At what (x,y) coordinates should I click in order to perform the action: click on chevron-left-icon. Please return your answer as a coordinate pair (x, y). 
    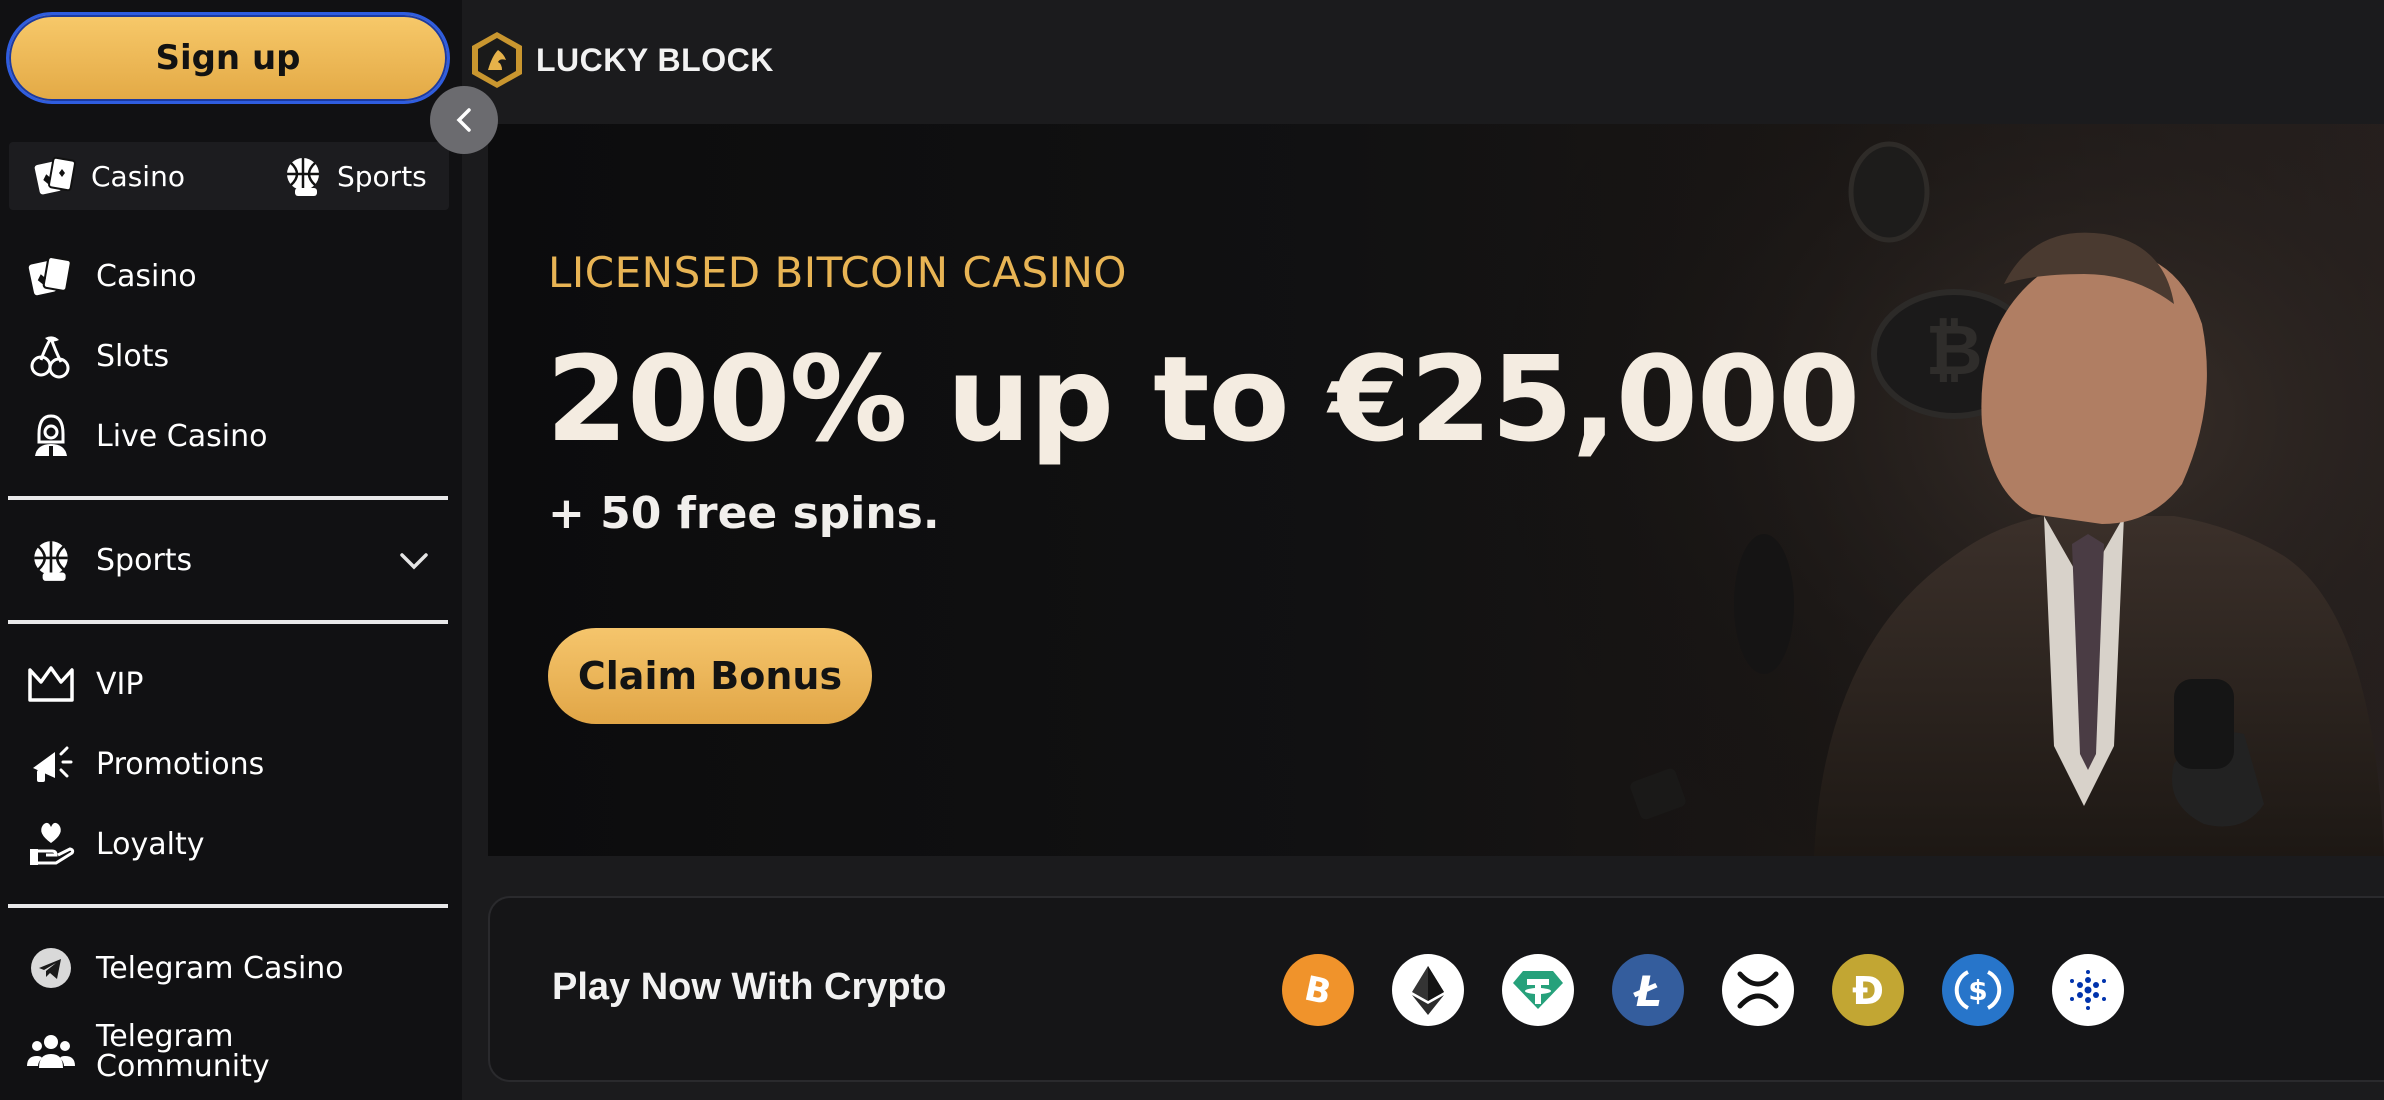
    Looking at the image, I should click on (463, 120).